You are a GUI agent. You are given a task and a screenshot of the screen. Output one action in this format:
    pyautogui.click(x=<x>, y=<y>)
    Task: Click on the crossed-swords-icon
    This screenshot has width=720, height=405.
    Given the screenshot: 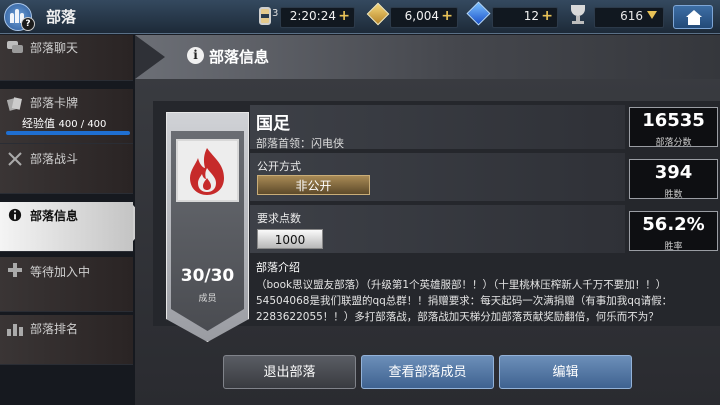 What is the action you would take?
    pyautogui.click(x=15, y=159)
    